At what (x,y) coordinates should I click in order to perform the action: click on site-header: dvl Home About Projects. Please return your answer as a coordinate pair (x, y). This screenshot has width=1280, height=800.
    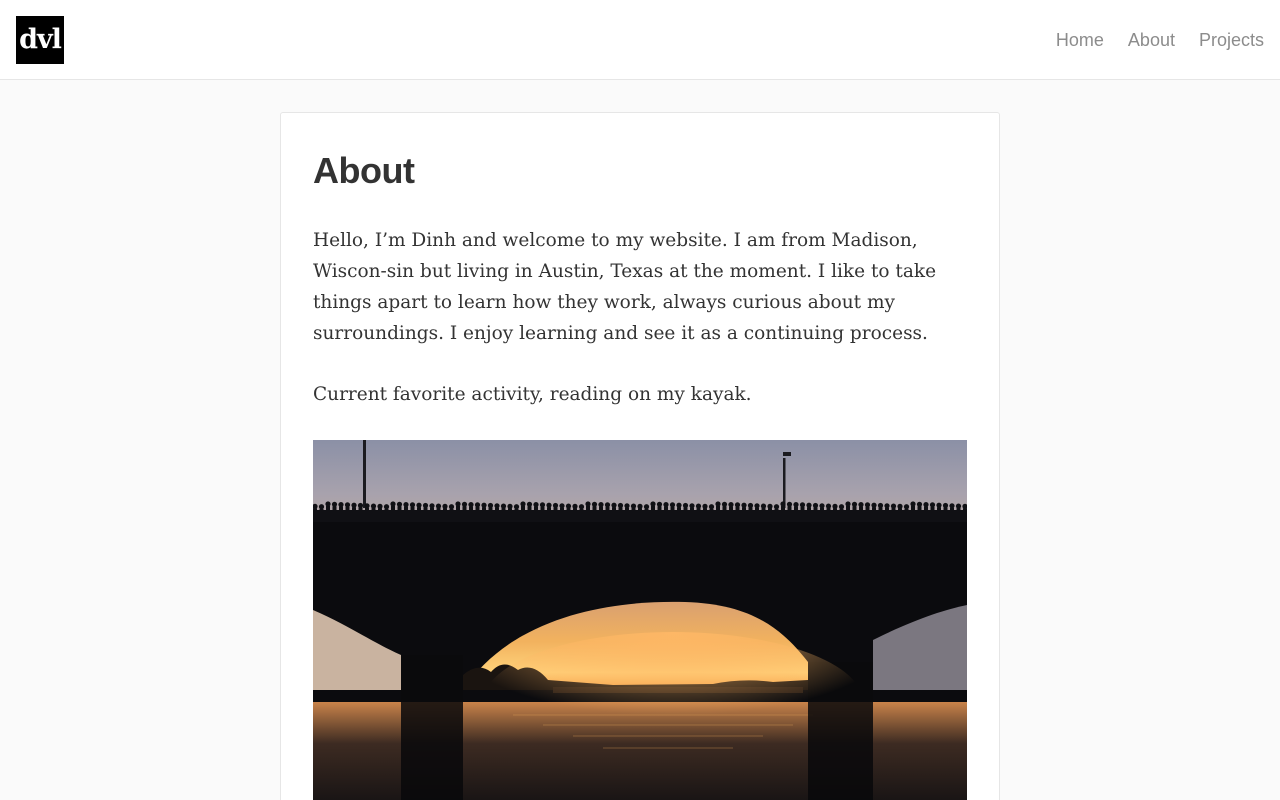
    Looking at the image, I should click on (640, 40).